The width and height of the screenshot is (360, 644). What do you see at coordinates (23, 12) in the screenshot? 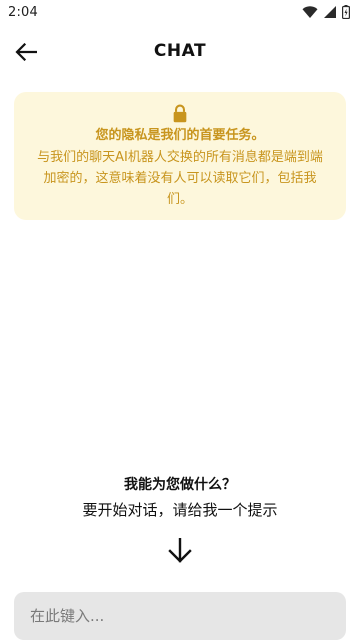
I see `status-time: 2:04` at bounding box center [23, 12].